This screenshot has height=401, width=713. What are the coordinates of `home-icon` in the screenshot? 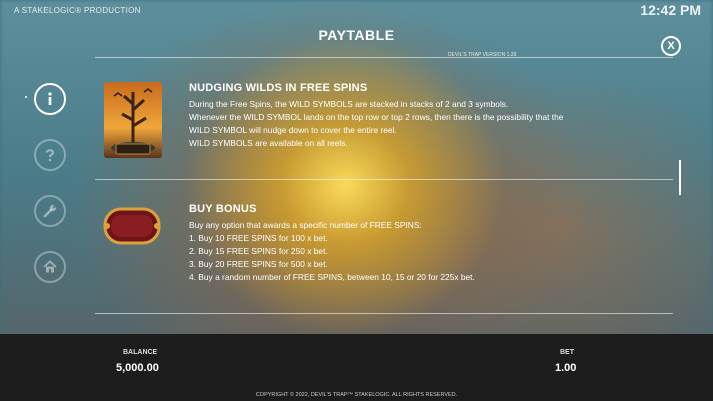 It's located at (50, 266).